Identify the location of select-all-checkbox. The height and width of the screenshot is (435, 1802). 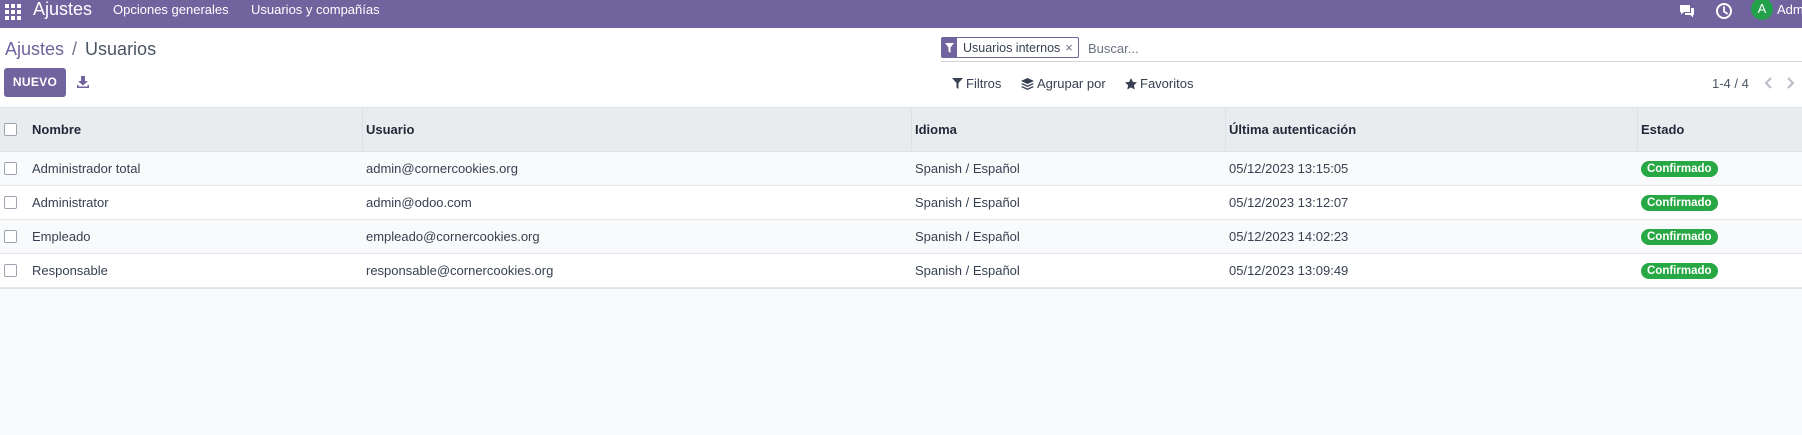
(10, 129).